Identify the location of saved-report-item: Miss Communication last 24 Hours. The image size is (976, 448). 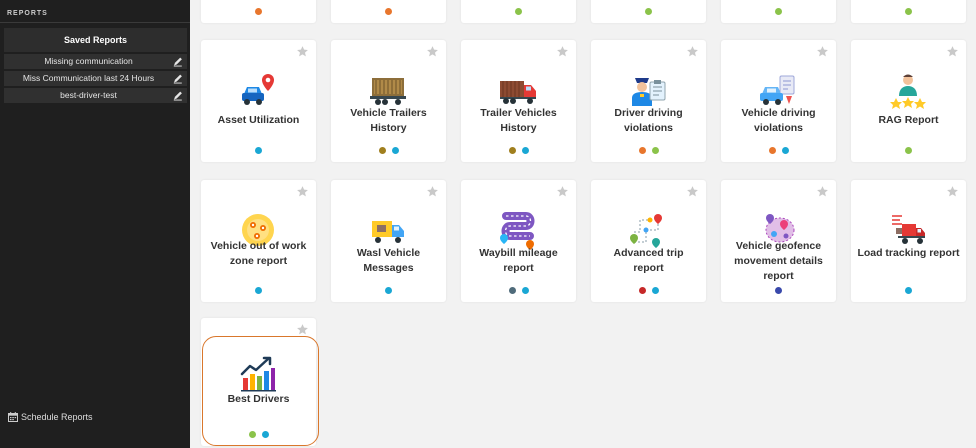
(95, 78).